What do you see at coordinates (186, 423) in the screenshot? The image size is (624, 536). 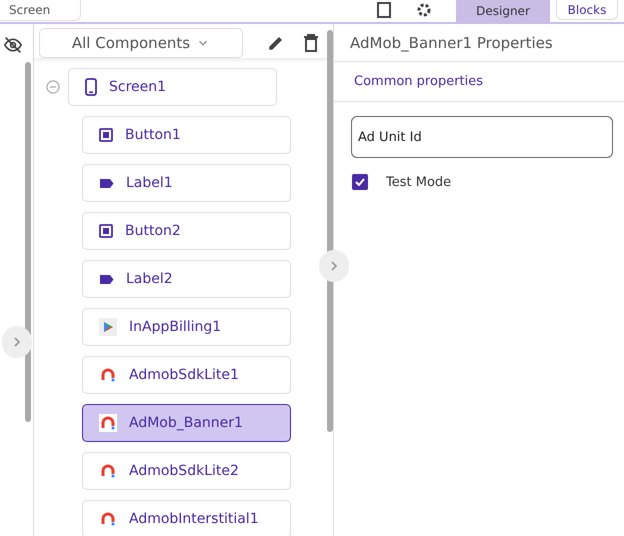 I see `tree-item: AdMob_Banner1` at bounding box center [186, 423].